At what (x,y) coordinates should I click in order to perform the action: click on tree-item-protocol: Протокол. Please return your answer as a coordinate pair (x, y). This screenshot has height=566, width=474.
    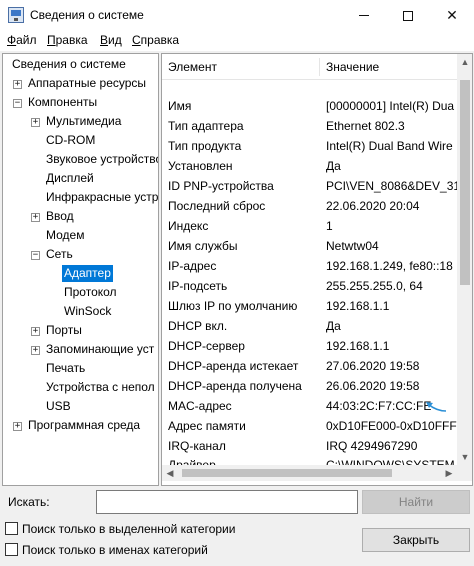
    Looking at the image, I should click on (80, 293).